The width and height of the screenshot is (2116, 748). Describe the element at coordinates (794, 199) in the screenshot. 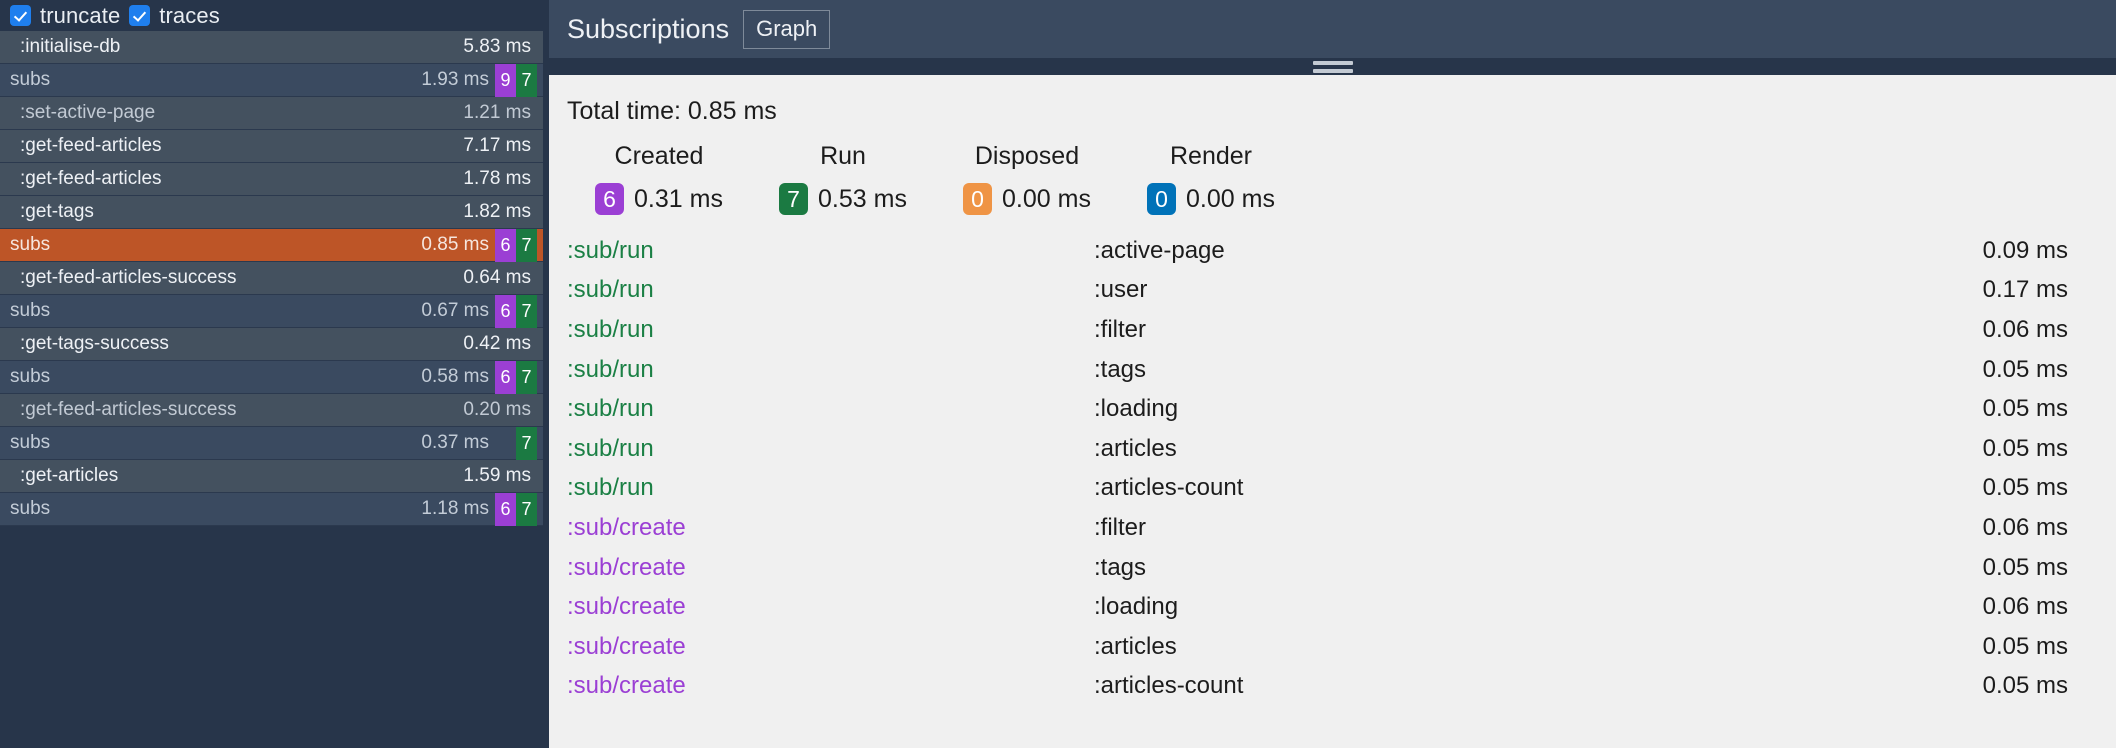

I see `stat-count-badge: 7` at that location.